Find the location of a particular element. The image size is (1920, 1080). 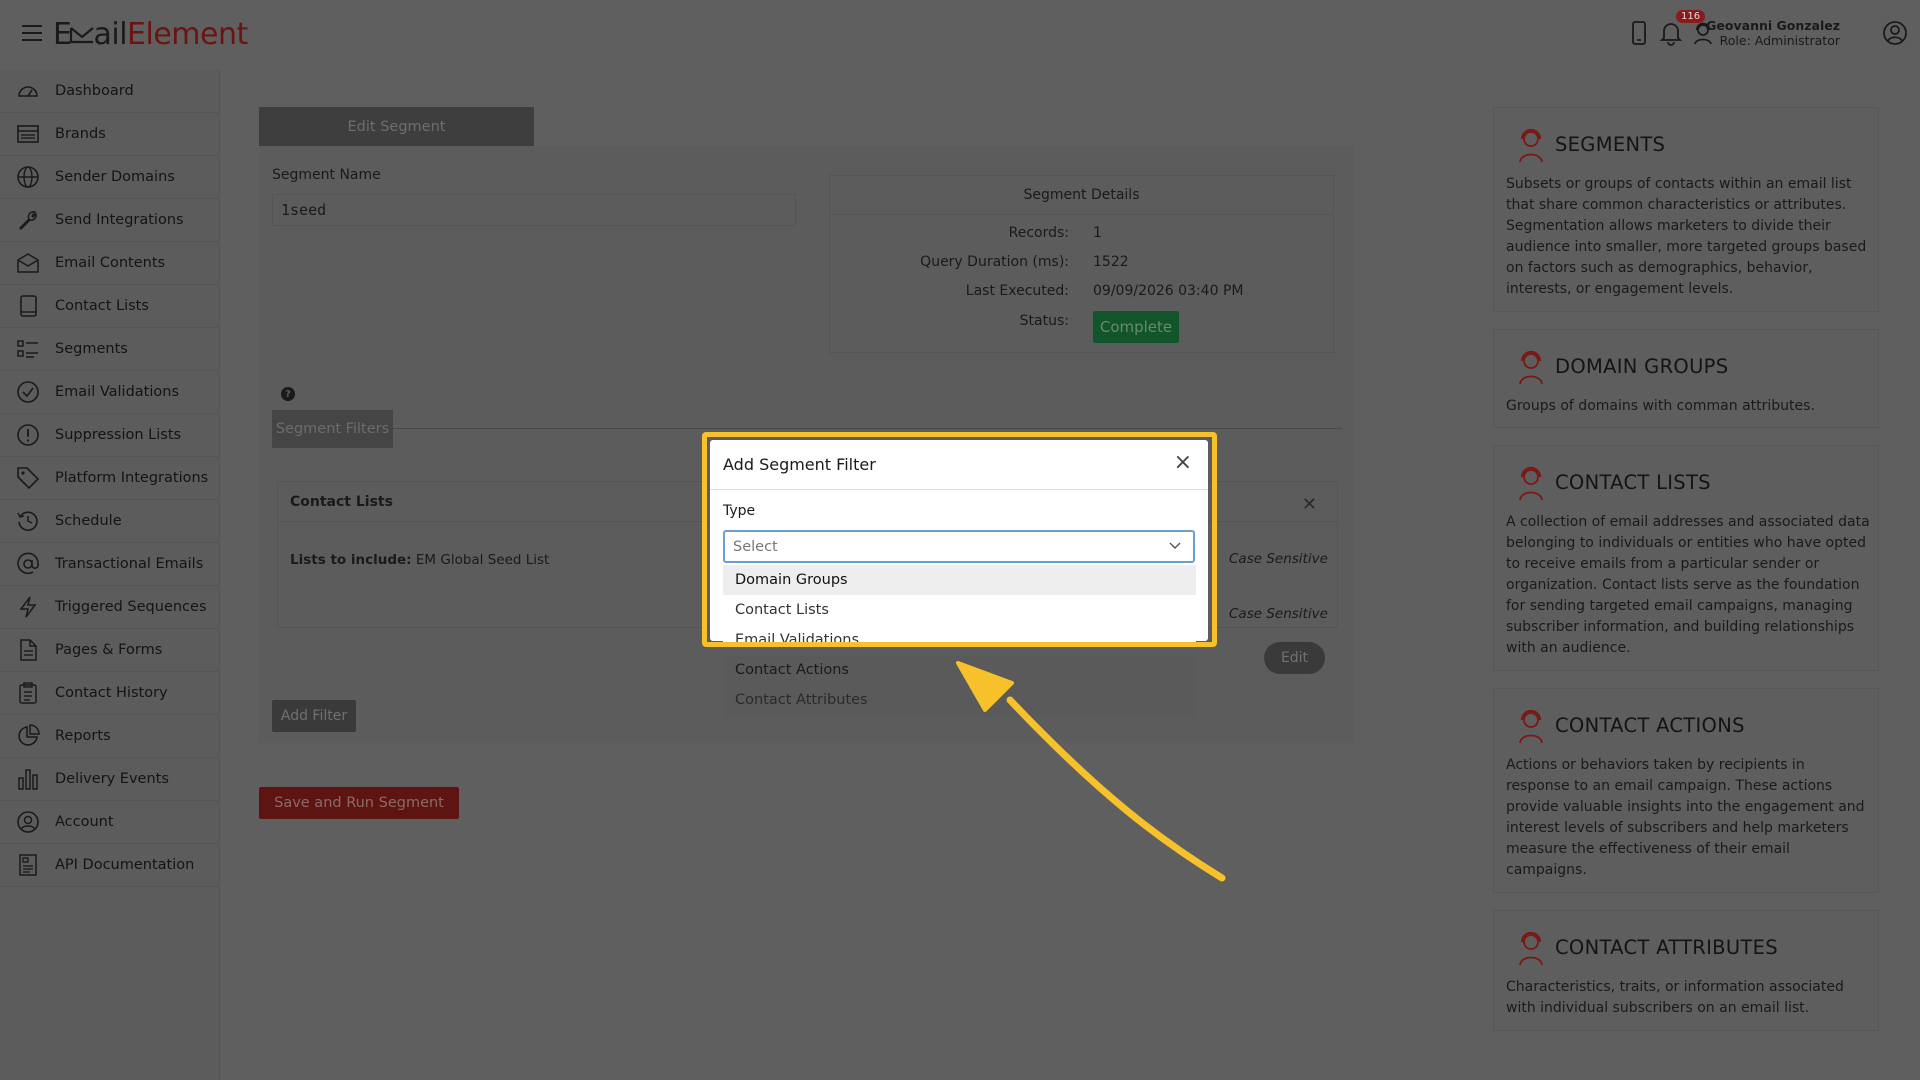

pie-chart-icon is located at coordinates (29, 735).